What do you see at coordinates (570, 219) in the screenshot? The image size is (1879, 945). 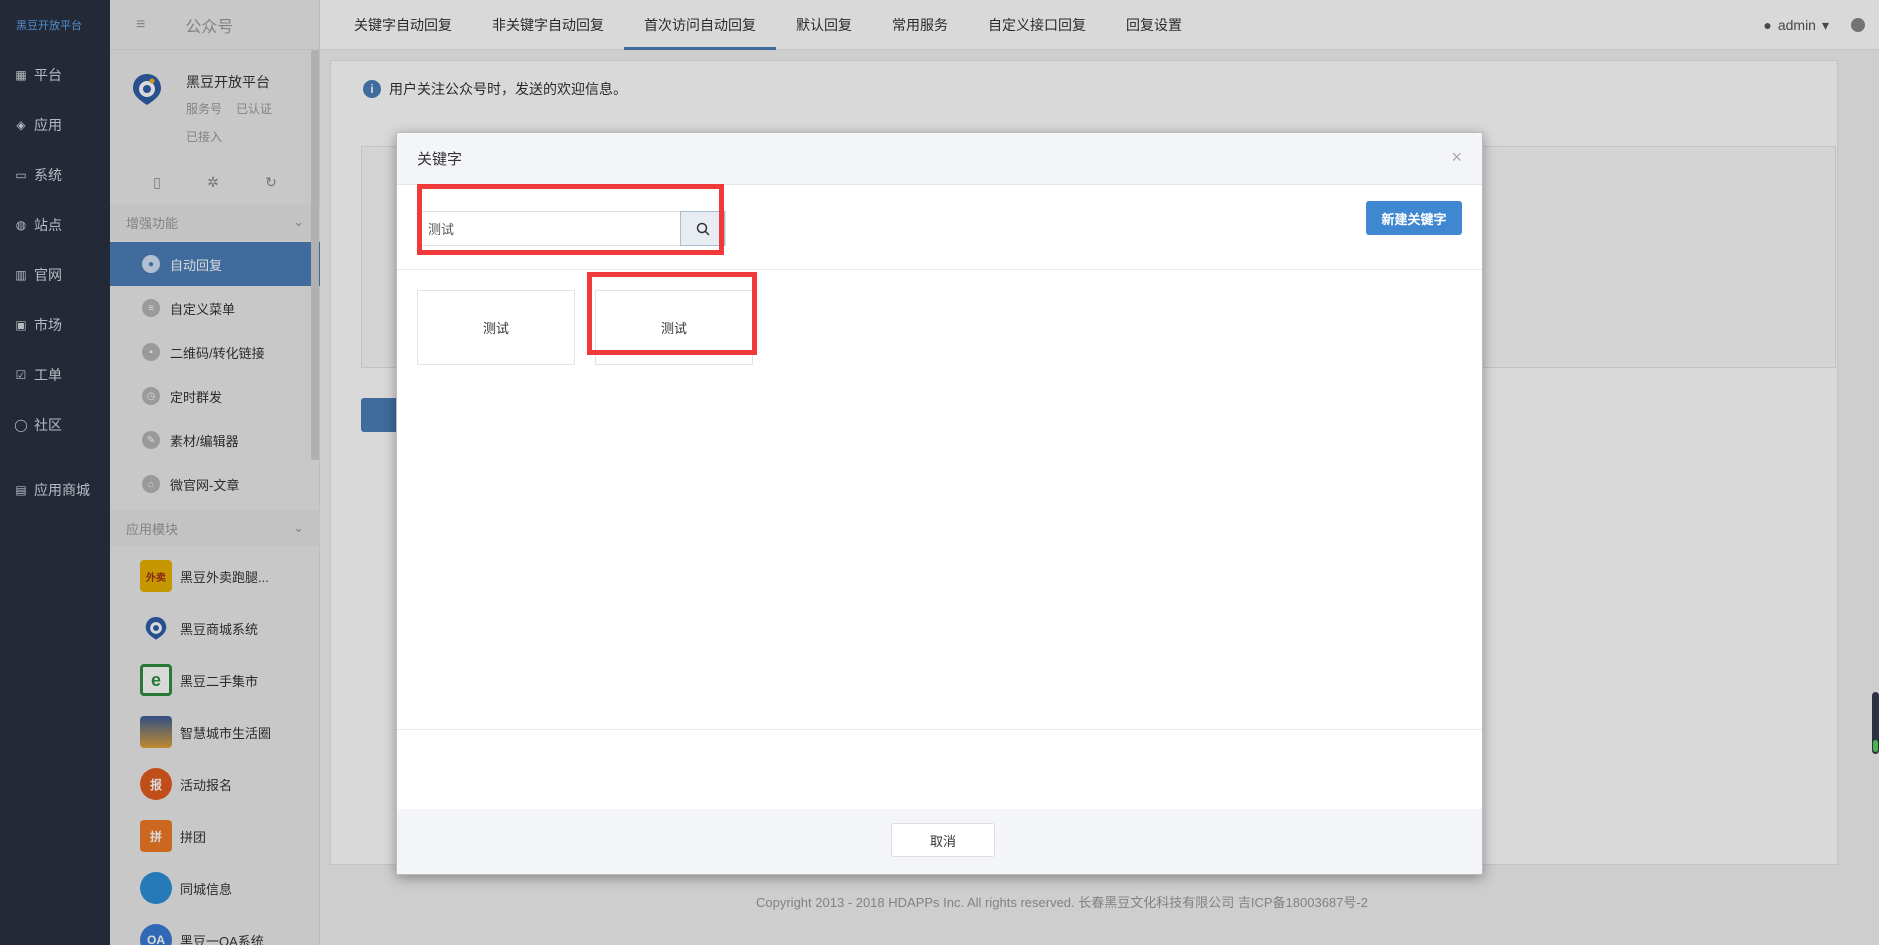 I see `highlight-box-search` at bounding box center [570, 219].